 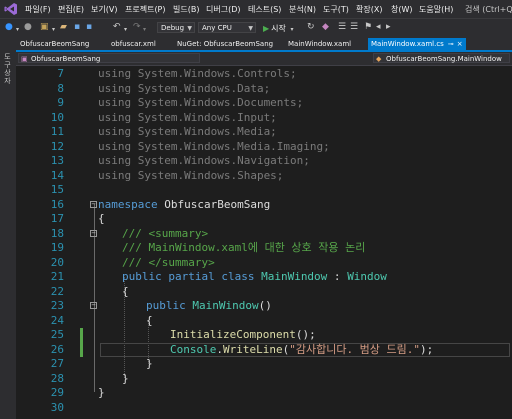 I want to click on new-dropdown-icon: ▾, so click(x=53, y=29).